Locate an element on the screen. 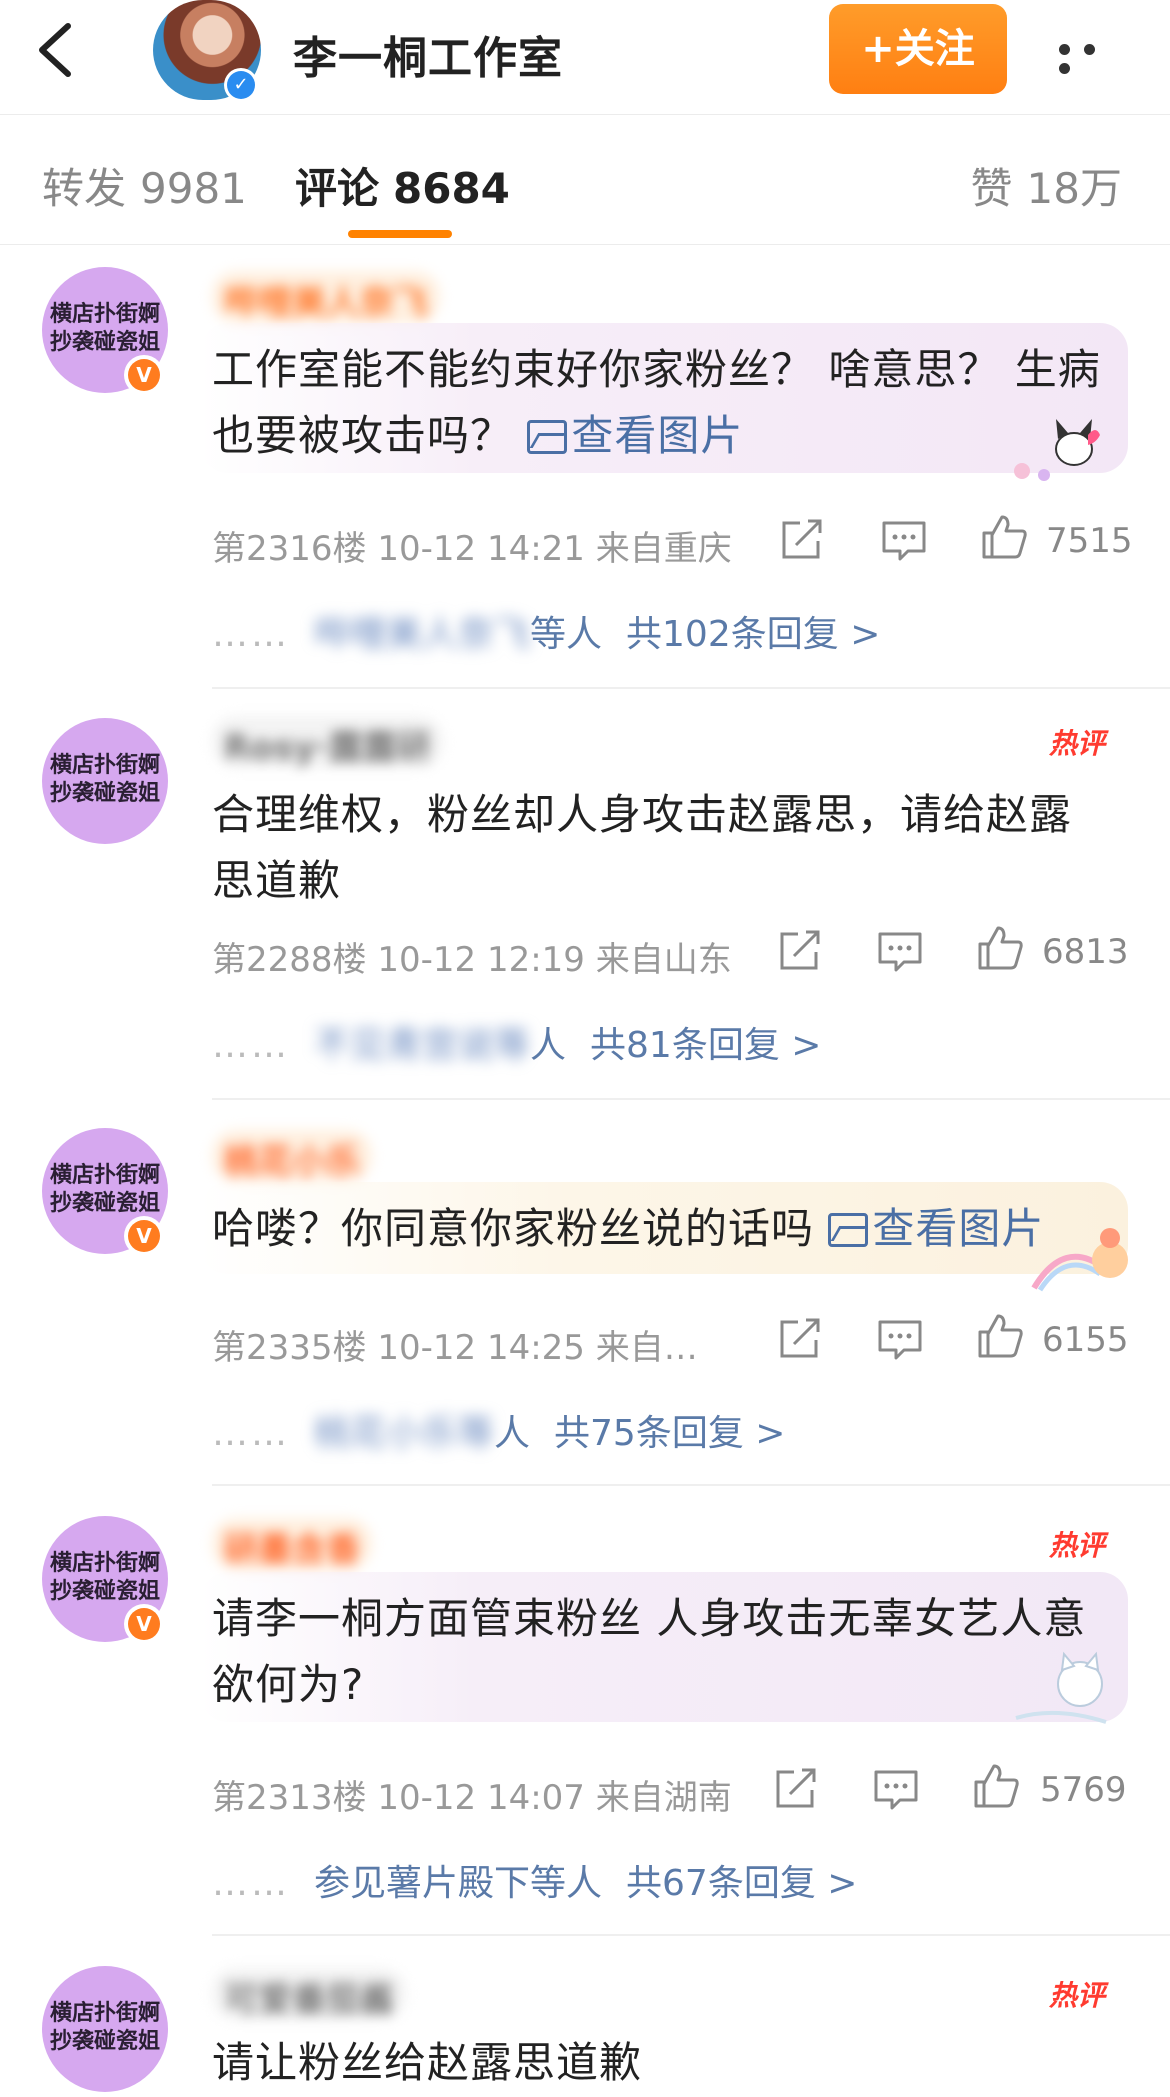 The image size is (1170, 2097). reply-users: 参见薯片殿下 is located at coordinates (422, 1883).